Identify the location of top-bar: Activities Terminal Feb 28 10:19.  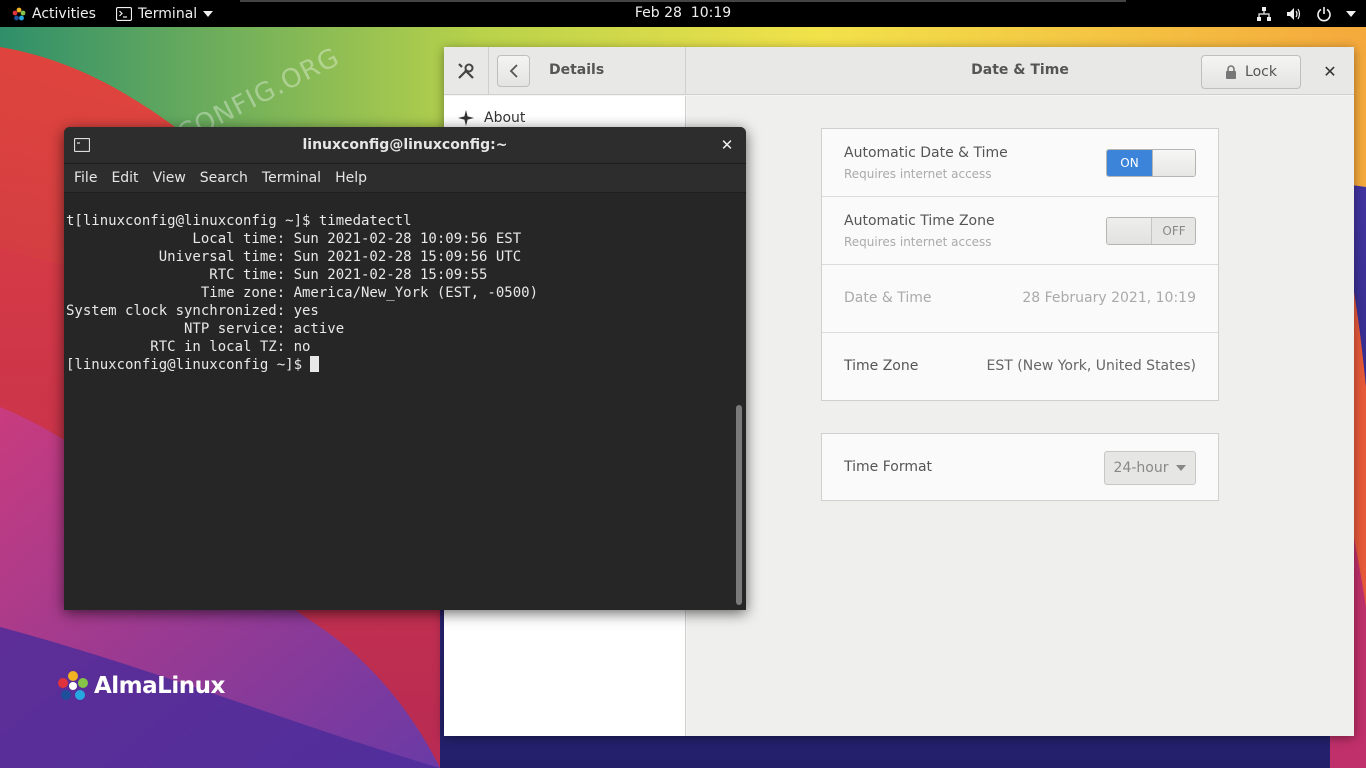
(683, 13).